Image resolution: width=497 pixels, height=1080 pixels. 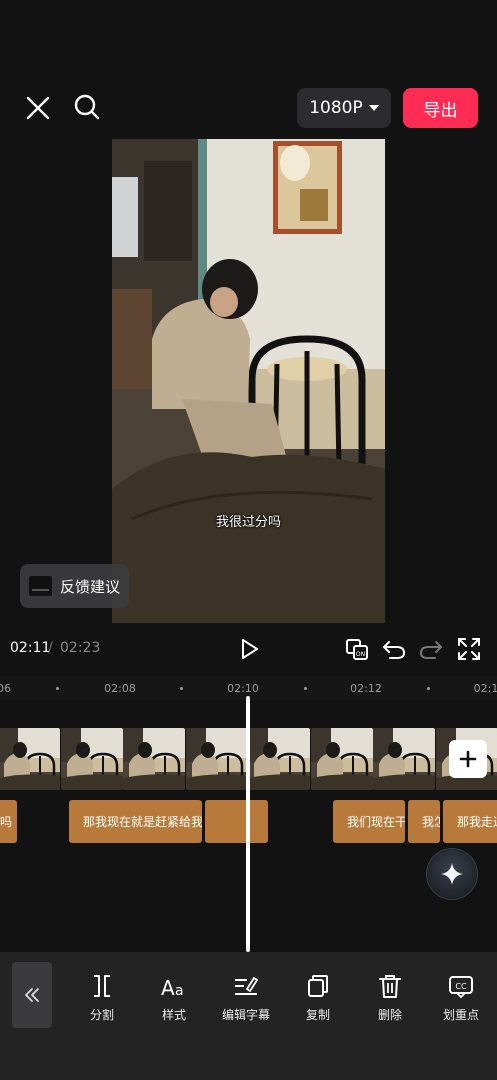 What do you see at coordinates (376, 822) in the screenshot?
I see `subtitle-clip-text: 我们现在干` at bounding box center [376, 822].